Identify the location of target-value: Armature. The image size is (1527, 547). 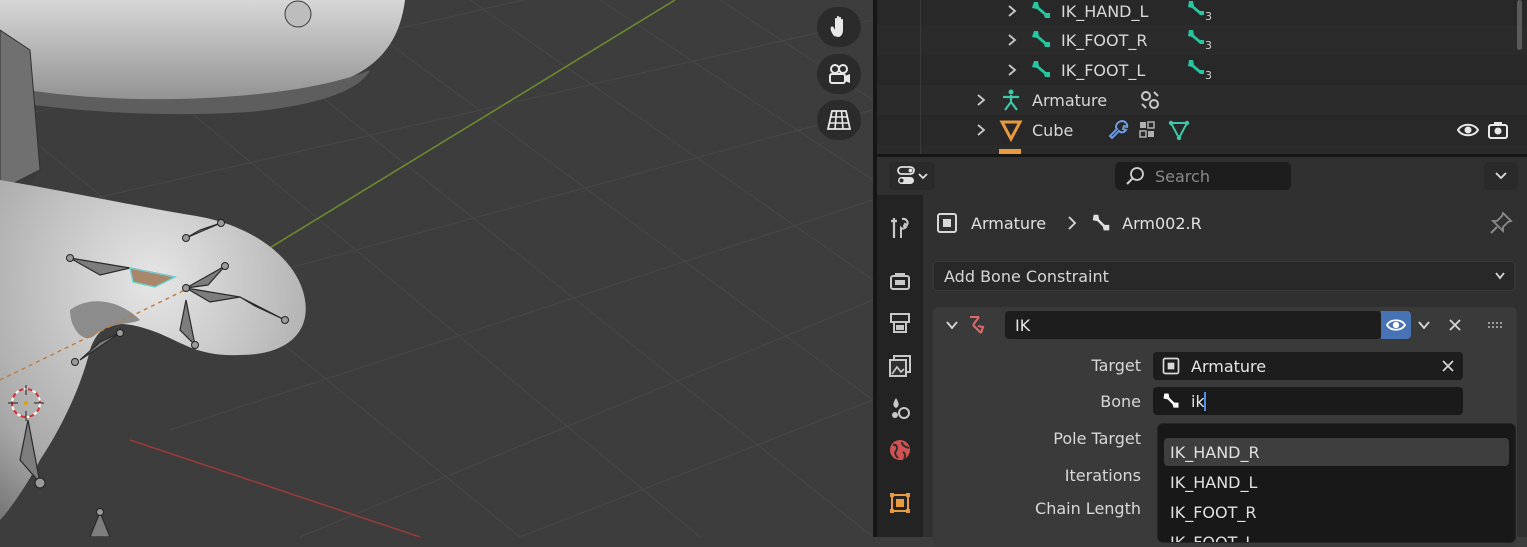
(1229, 366).